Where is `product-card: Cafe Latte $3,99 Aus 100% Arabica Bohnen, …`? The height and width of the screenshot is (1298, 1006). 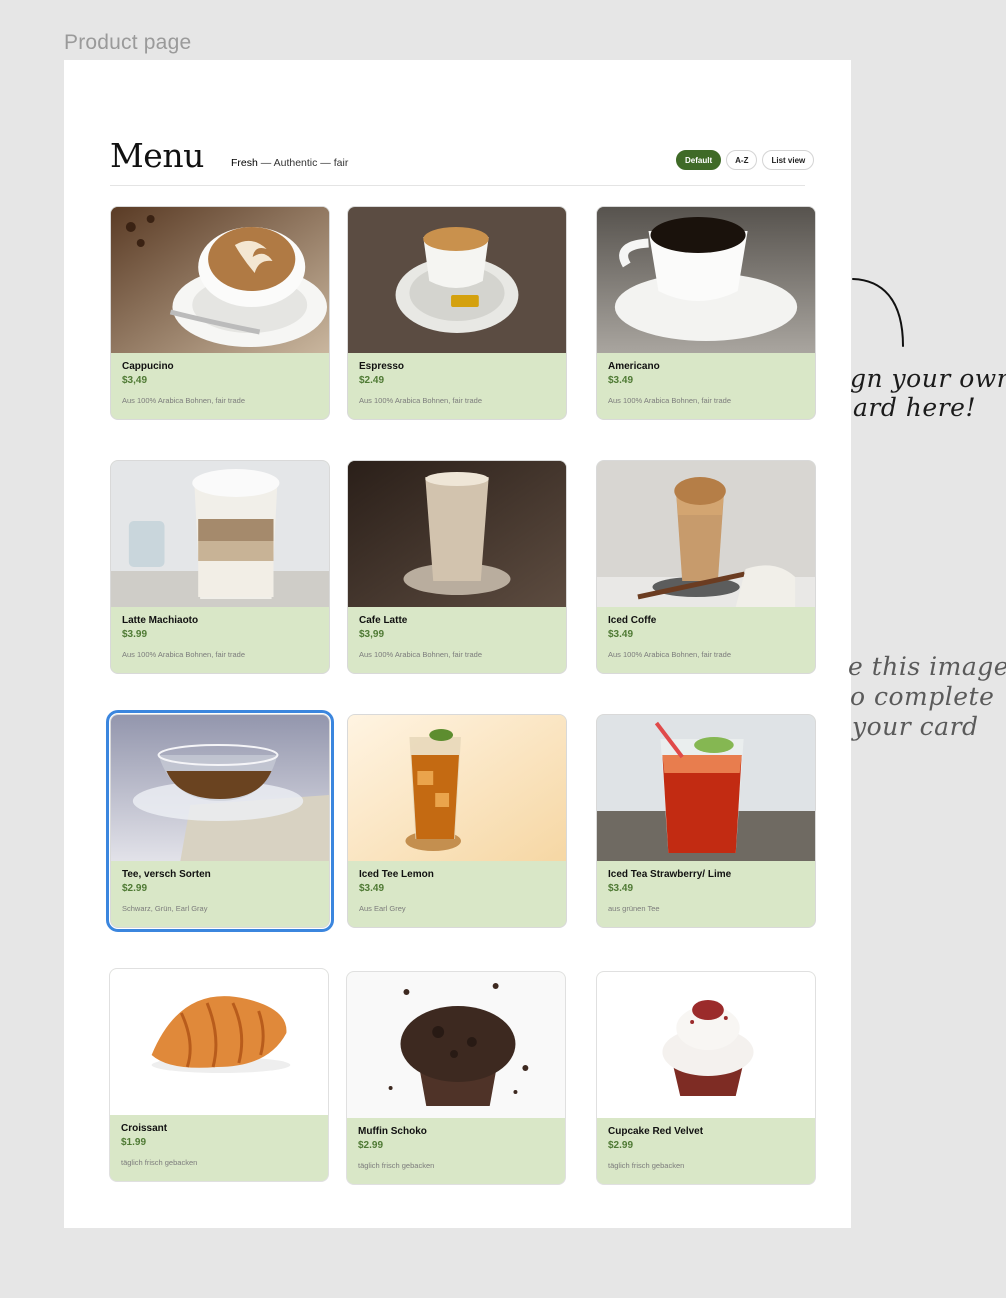
product-card: Cafe Latte $3,99 Aus 100% Arabica Bohnen, … is located at coordinates (457, 567).